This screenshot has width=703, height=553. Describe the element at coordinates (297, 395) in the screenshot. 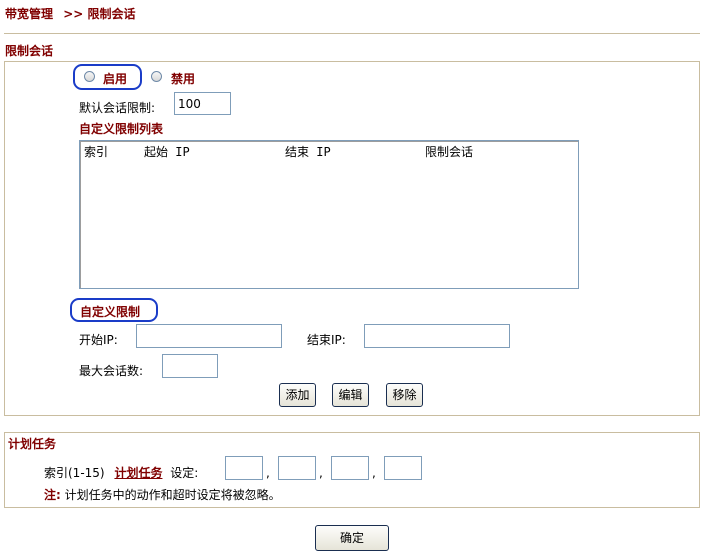

I see `add-button: 添加` at that location.